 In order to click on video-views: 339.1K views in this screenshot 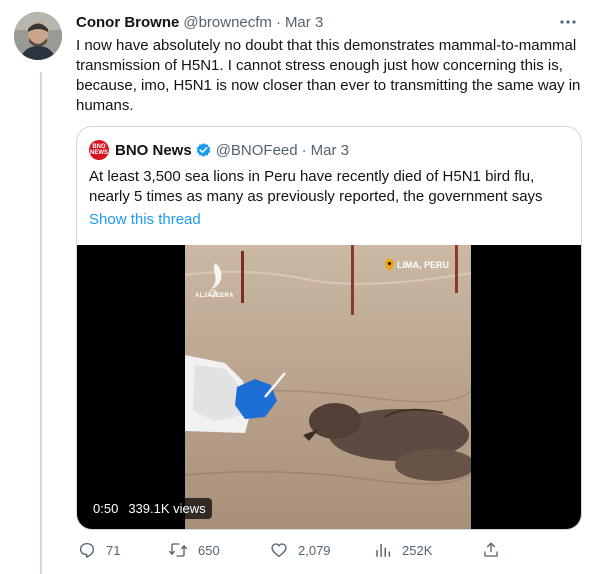, I will do `click(167, 508)`.